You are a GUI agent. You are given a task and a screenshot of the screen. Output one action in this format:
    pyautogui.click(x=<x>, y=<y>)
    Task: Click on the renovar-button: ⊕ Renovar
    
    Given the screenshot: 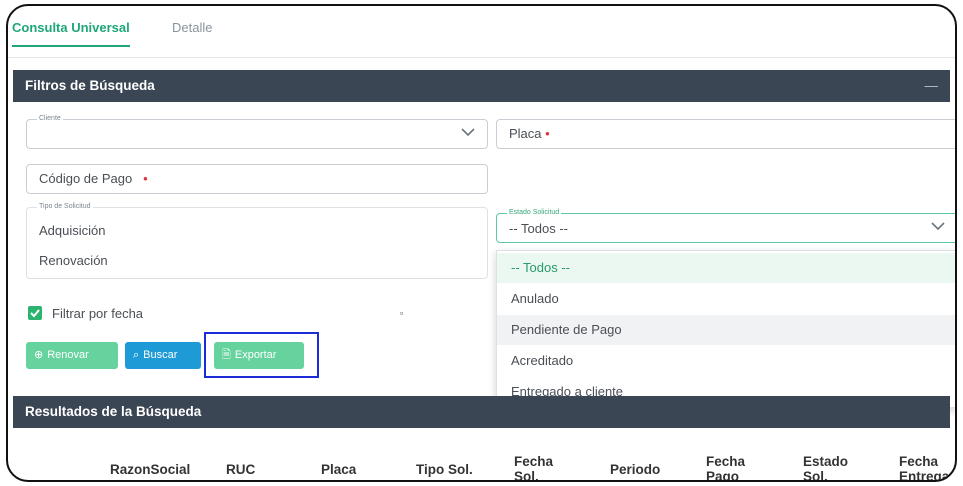 What is the action you would take?
    pyautogui.click(x=72, y=355)
    